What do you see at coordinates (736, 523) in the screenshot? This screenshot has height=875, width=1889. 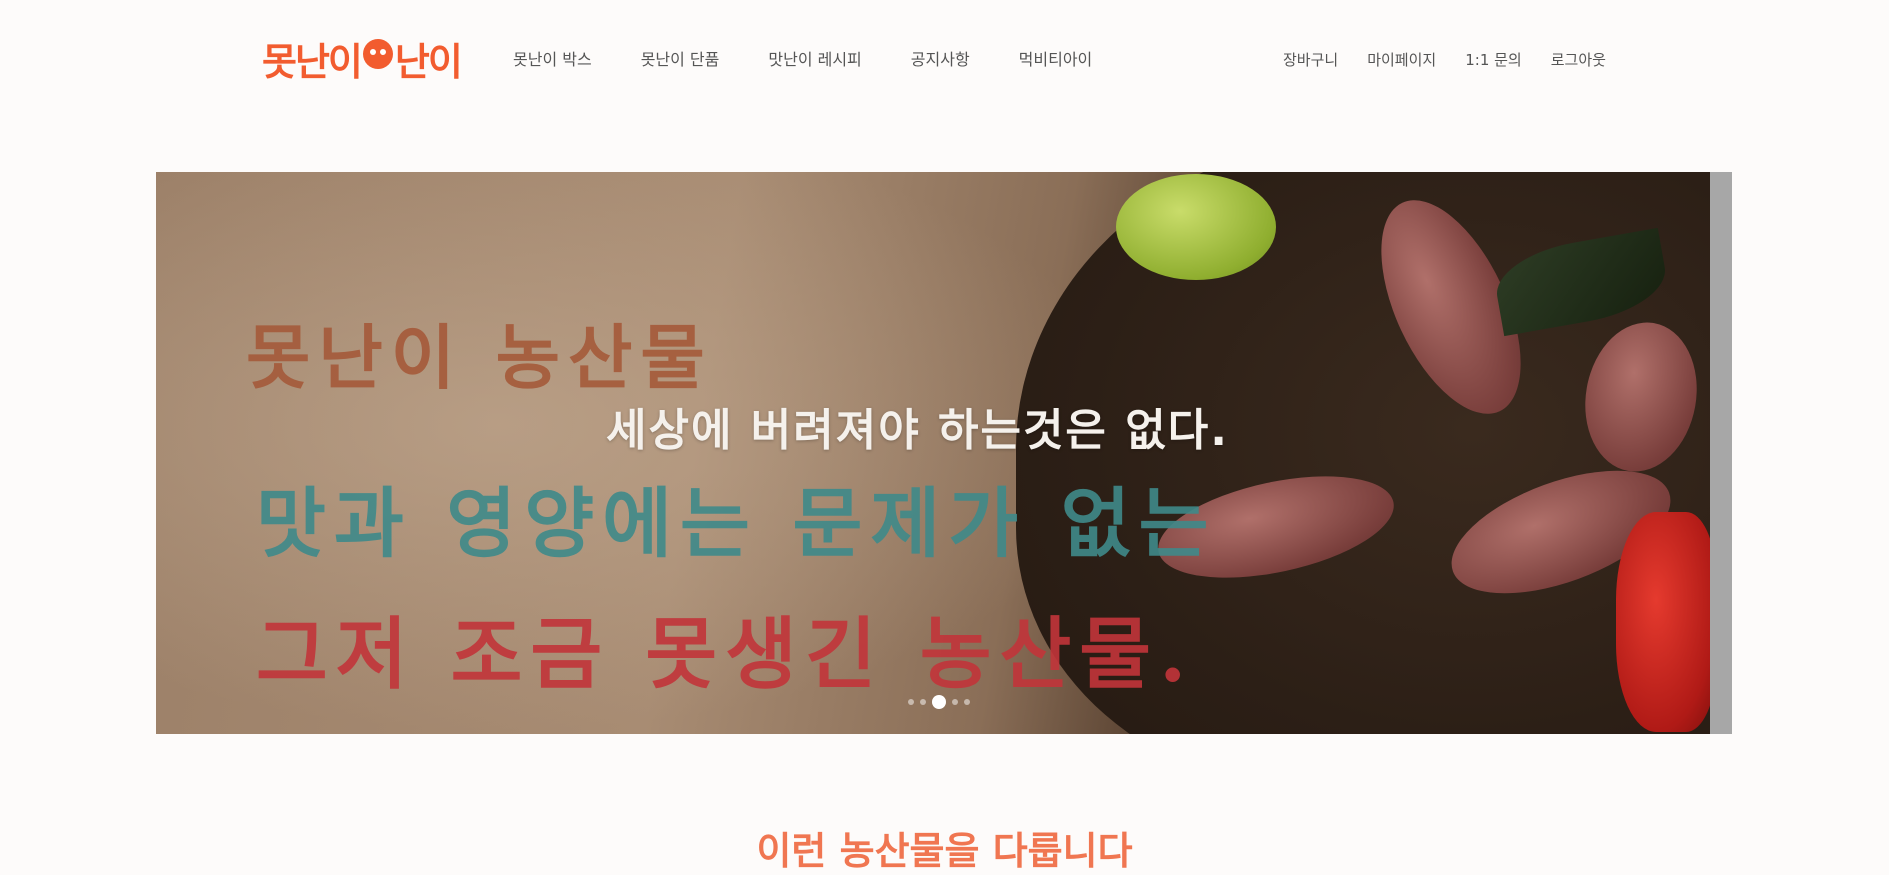 I see `hero-crayon-line-2: 맛과 영양에는 문제가 없는` at bounding box center [736, 523].